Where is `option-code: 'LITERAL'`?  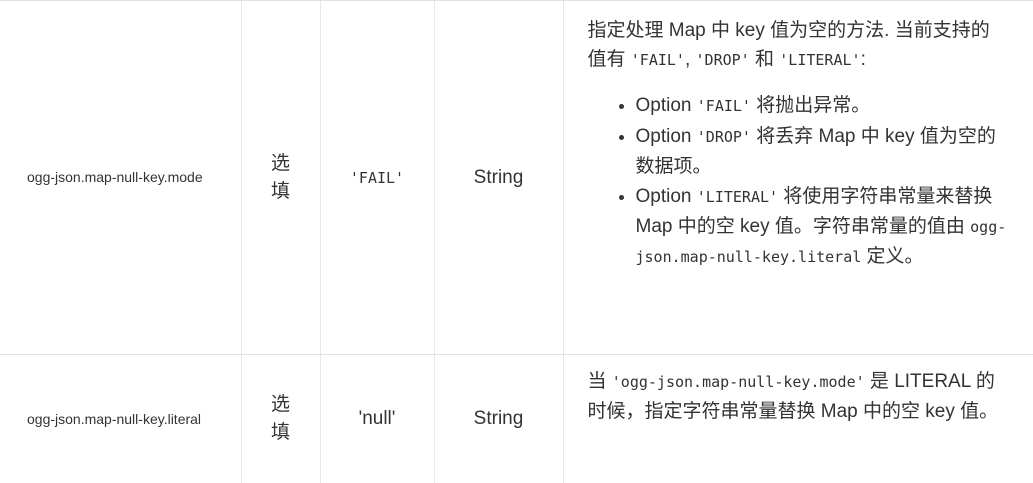 option-code: 'LITERAL' is located at coordinates (737, 197).